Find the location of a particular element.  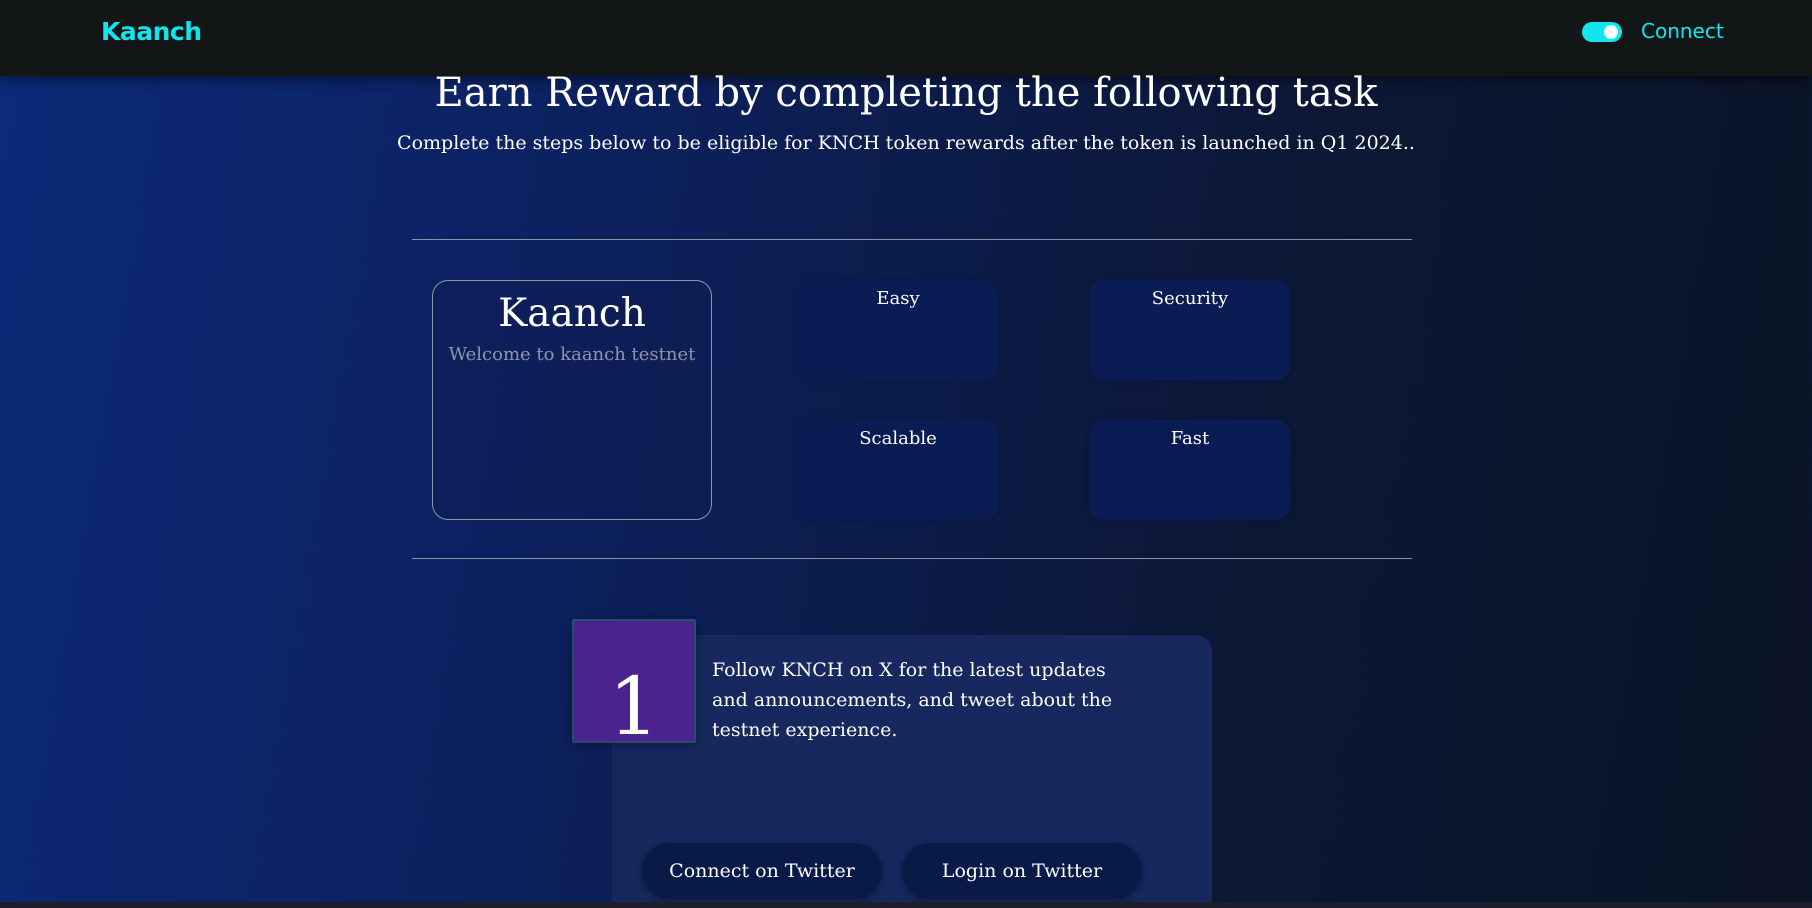

feature-card-scalable: Scalable is located at coordinates (898, 470).